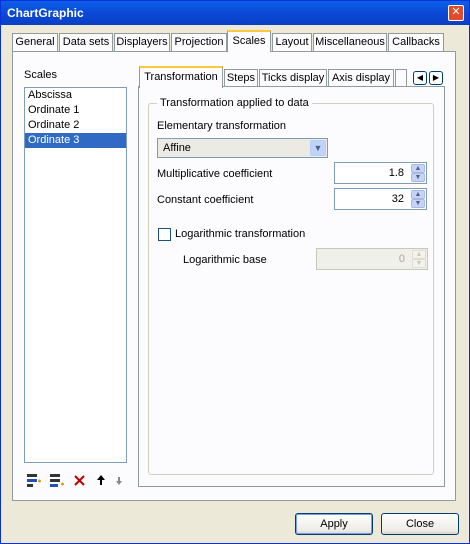  Describe the element at coordinates (75, 140) in the screenshot. I see `list-item-selected: Ordinate 3` at that location.